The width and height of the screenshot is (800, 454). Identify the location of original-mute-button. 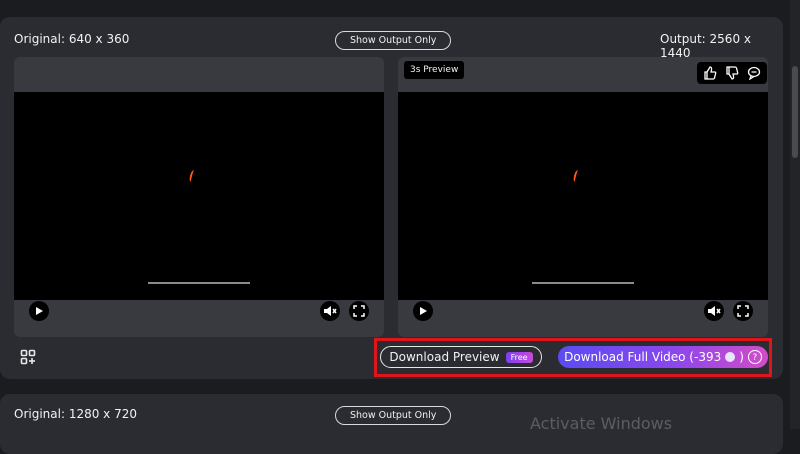
(330, 311).